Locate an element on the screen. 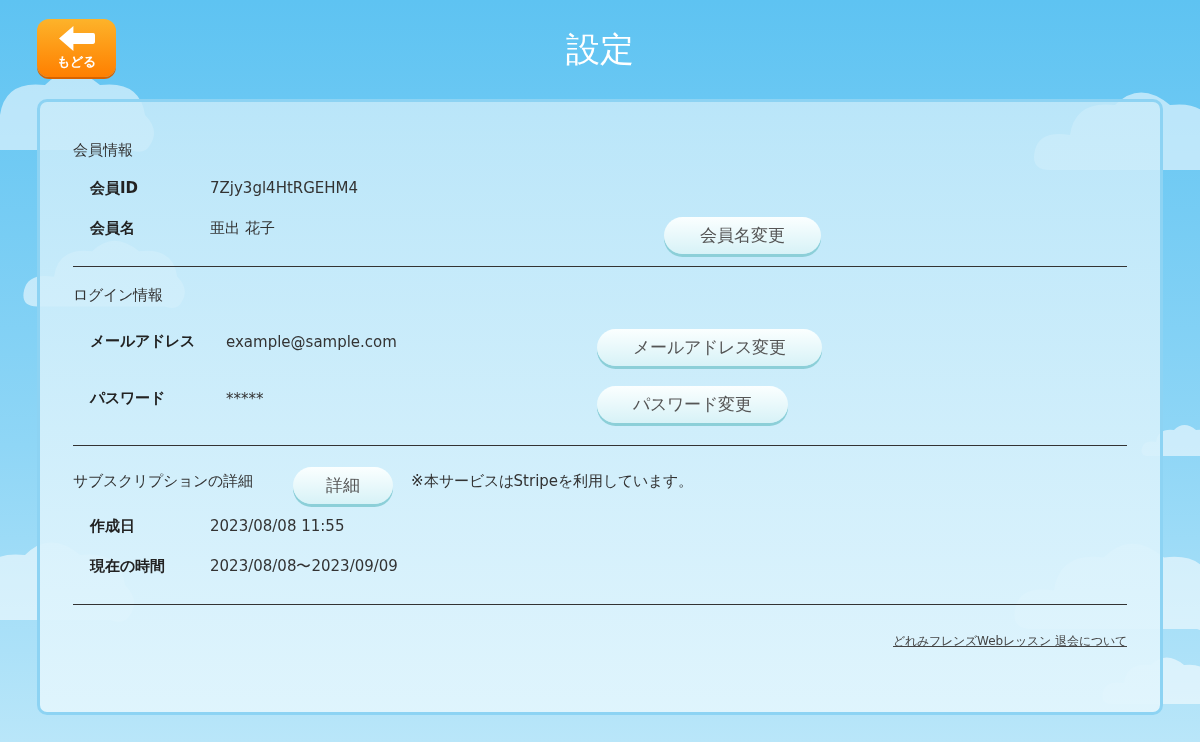 The image size is (1200, 742). field-label: メールアドレス is located at coordinates (143, 341).